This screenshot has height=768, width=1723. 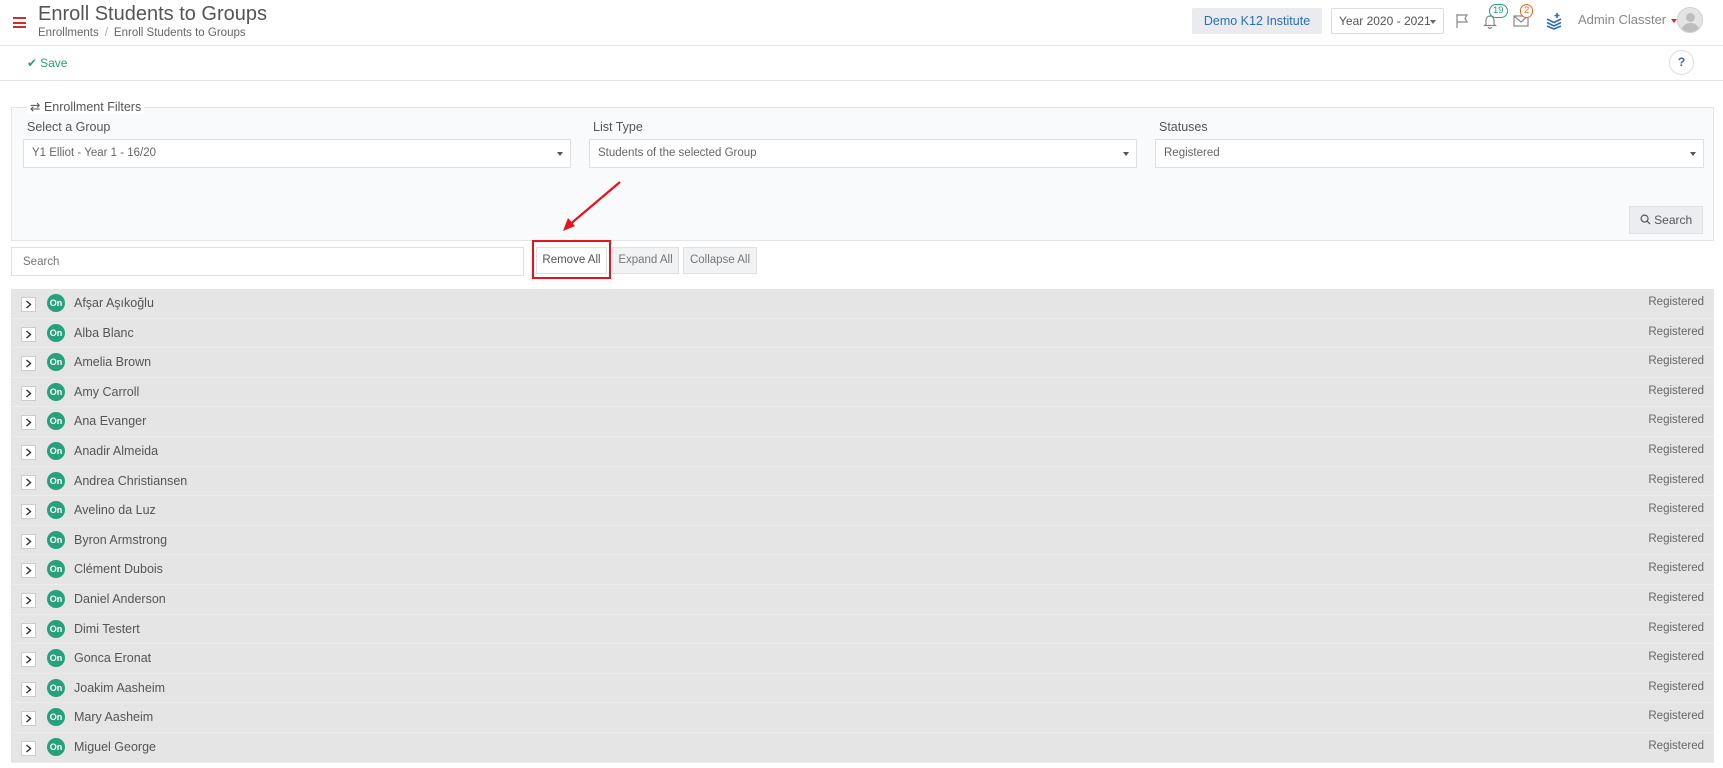 What do you see at coordinates (120, 687) in the screenshot?
I see `student-name: Joakim Aasheim` at bounding box center [120, 687].